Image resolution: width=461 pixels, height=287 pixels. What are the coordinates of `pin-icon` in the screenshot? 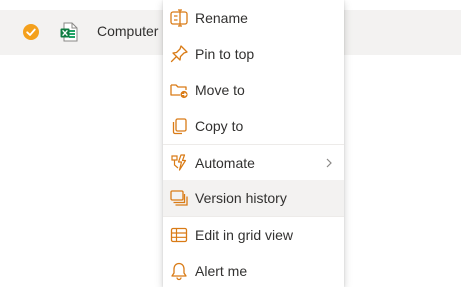 It's located at (179, 54).